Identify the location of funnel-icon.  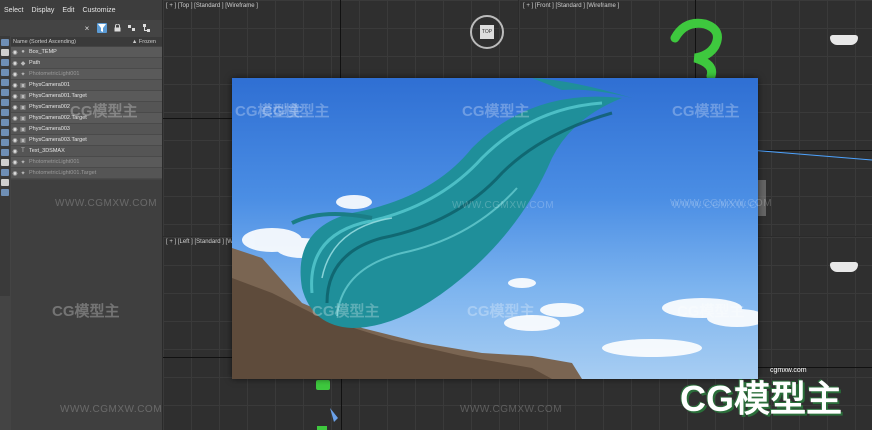
(102, 28).